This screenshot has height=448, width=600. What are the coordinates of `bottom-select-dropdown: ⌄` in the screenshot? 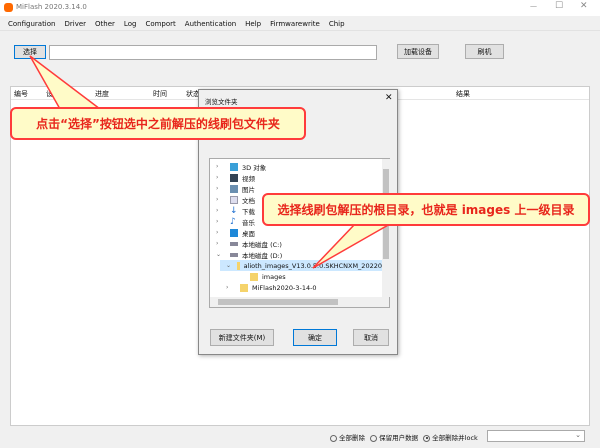 It's located at (536, 436).